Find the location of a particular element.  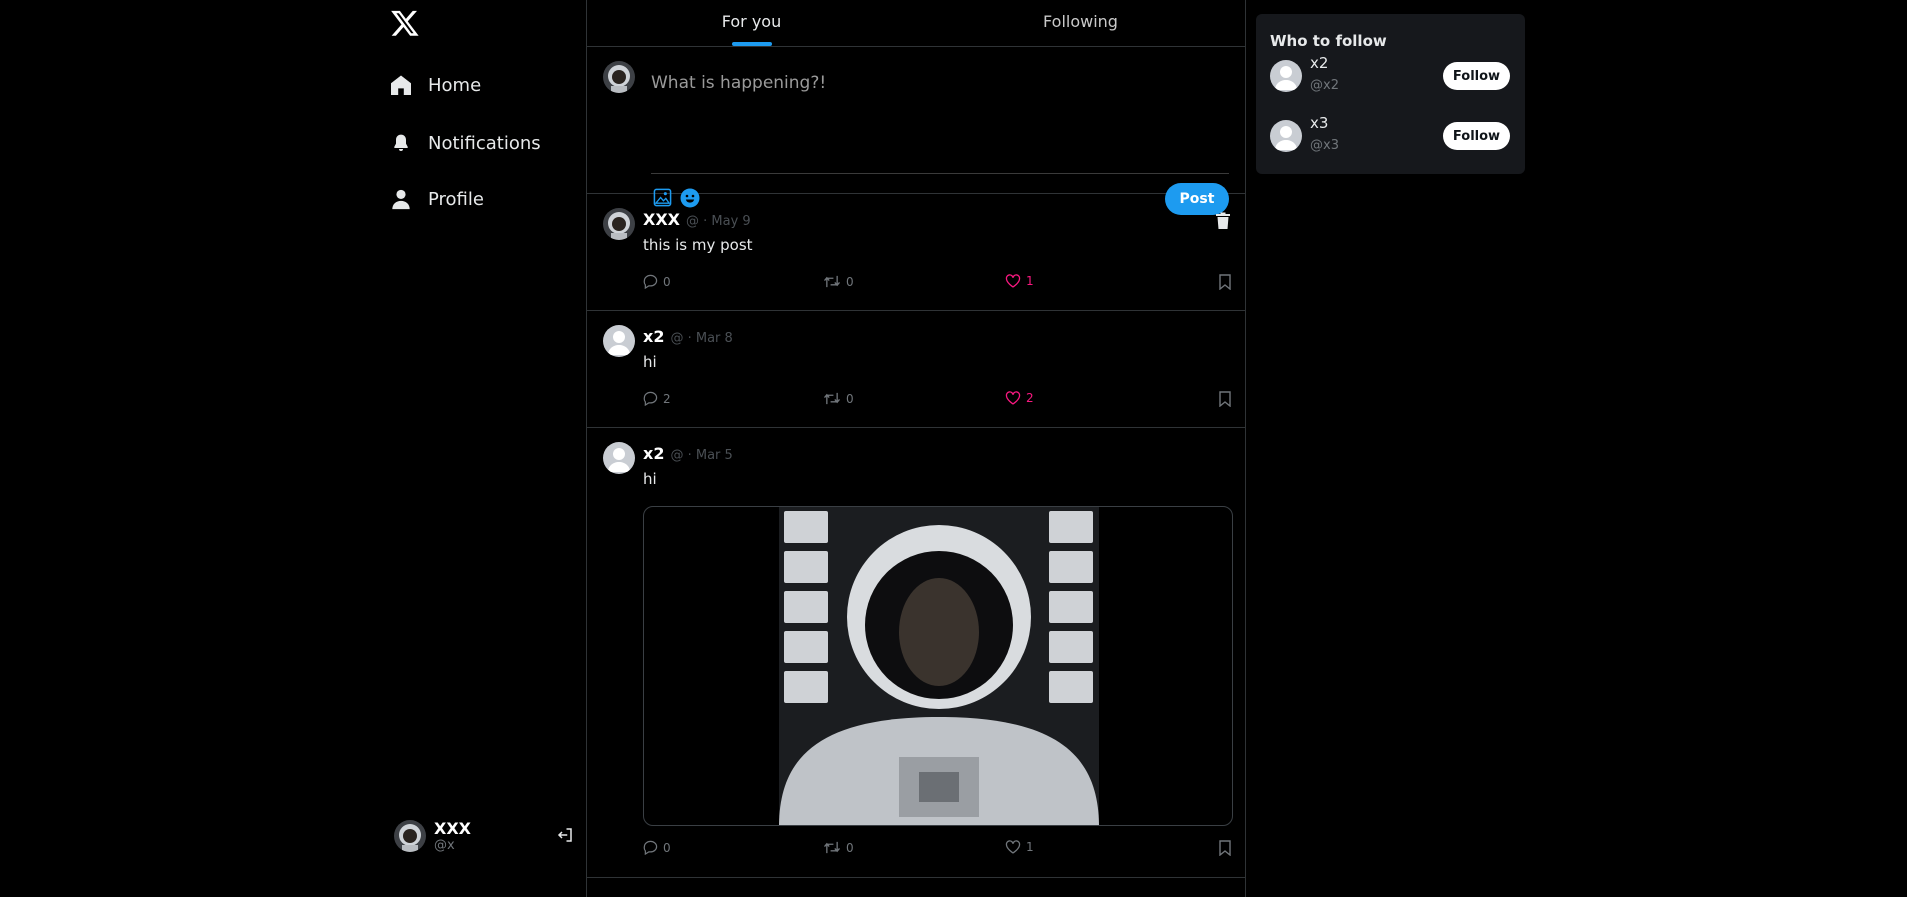

reply-count: 2 is located at coordinates (667, 398).